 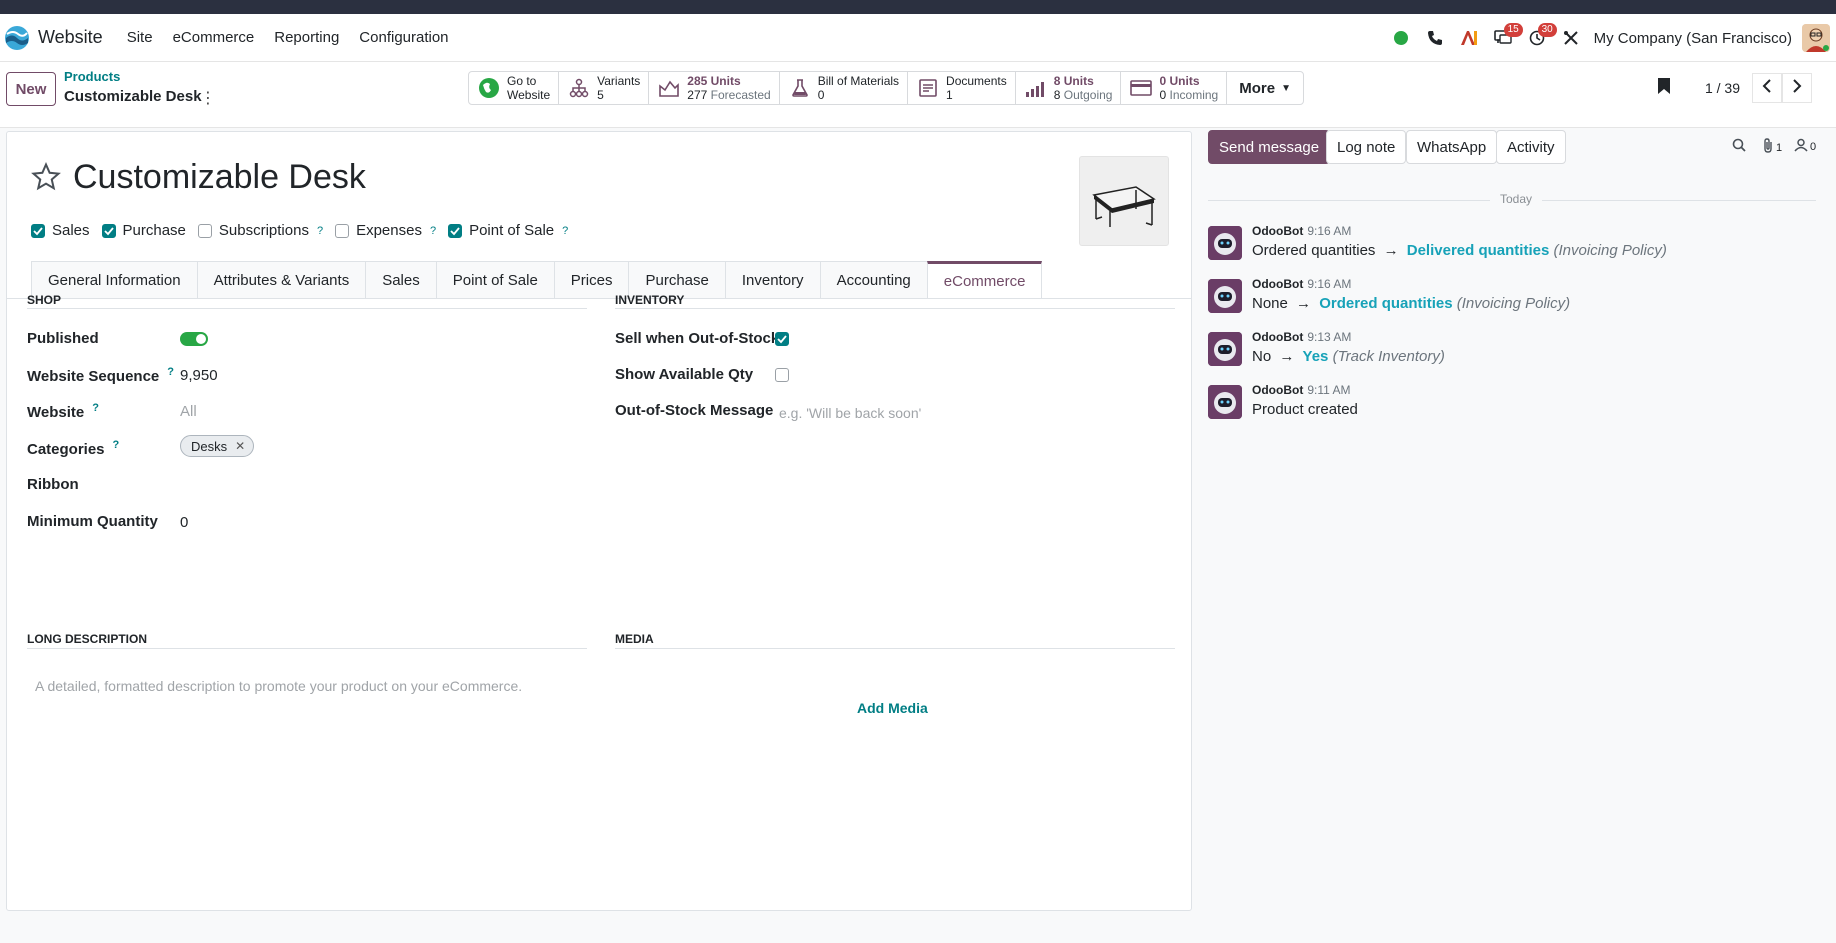 I want to click on on-hand-button: 285 Units 277 Forecasted, so click(x=714, y=88).